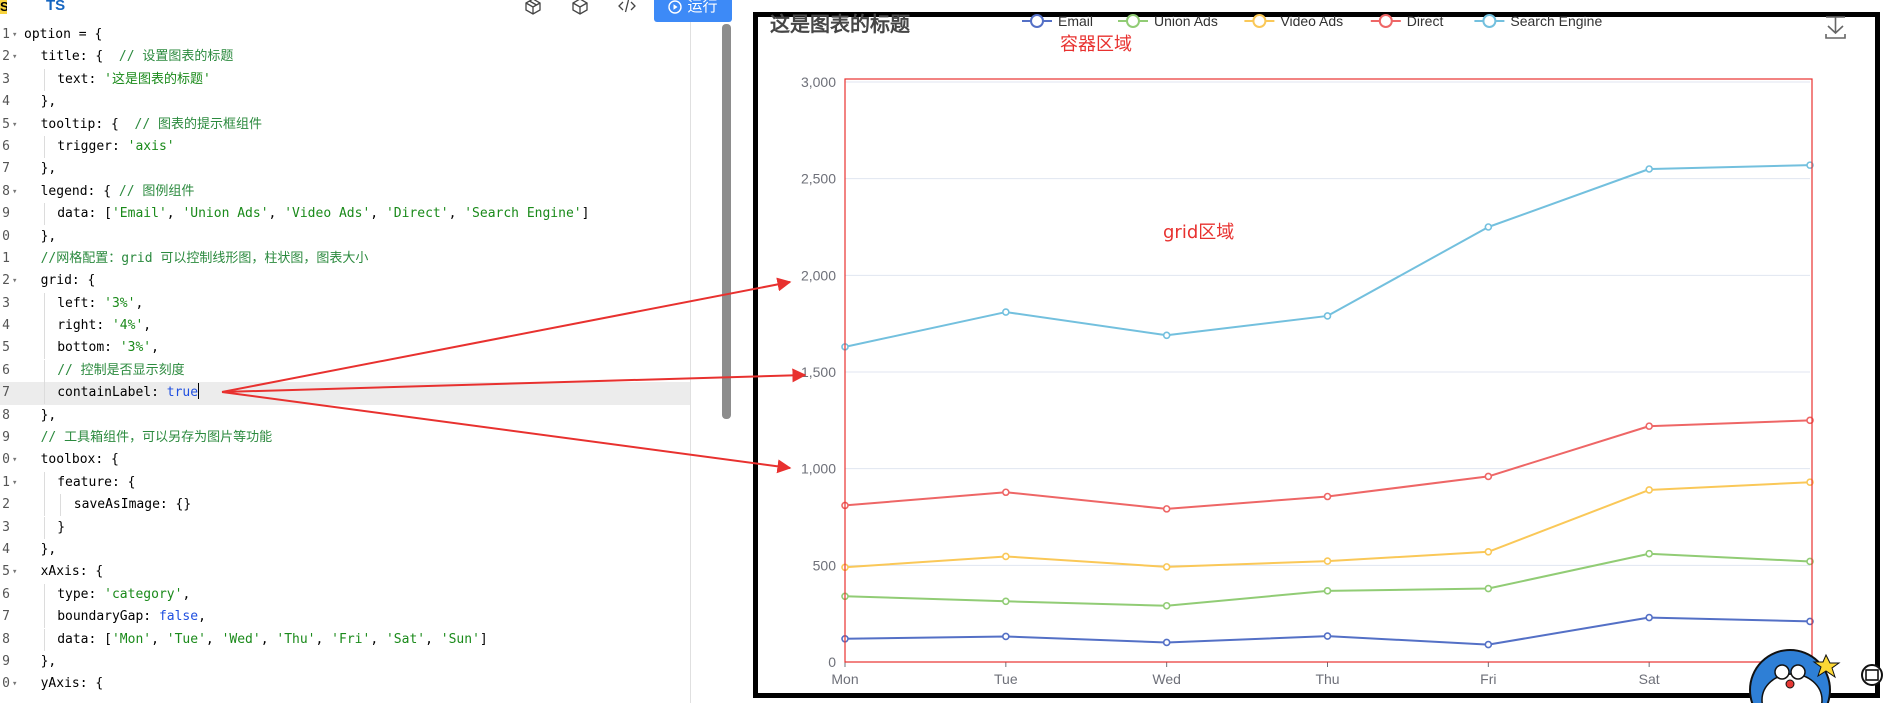 Image resolution: width=1884 pixels, height=703 pixels. Describe the element at coordinates (818, 82) in the screenshot. I see `y-tick-label: 3,000` at that location.